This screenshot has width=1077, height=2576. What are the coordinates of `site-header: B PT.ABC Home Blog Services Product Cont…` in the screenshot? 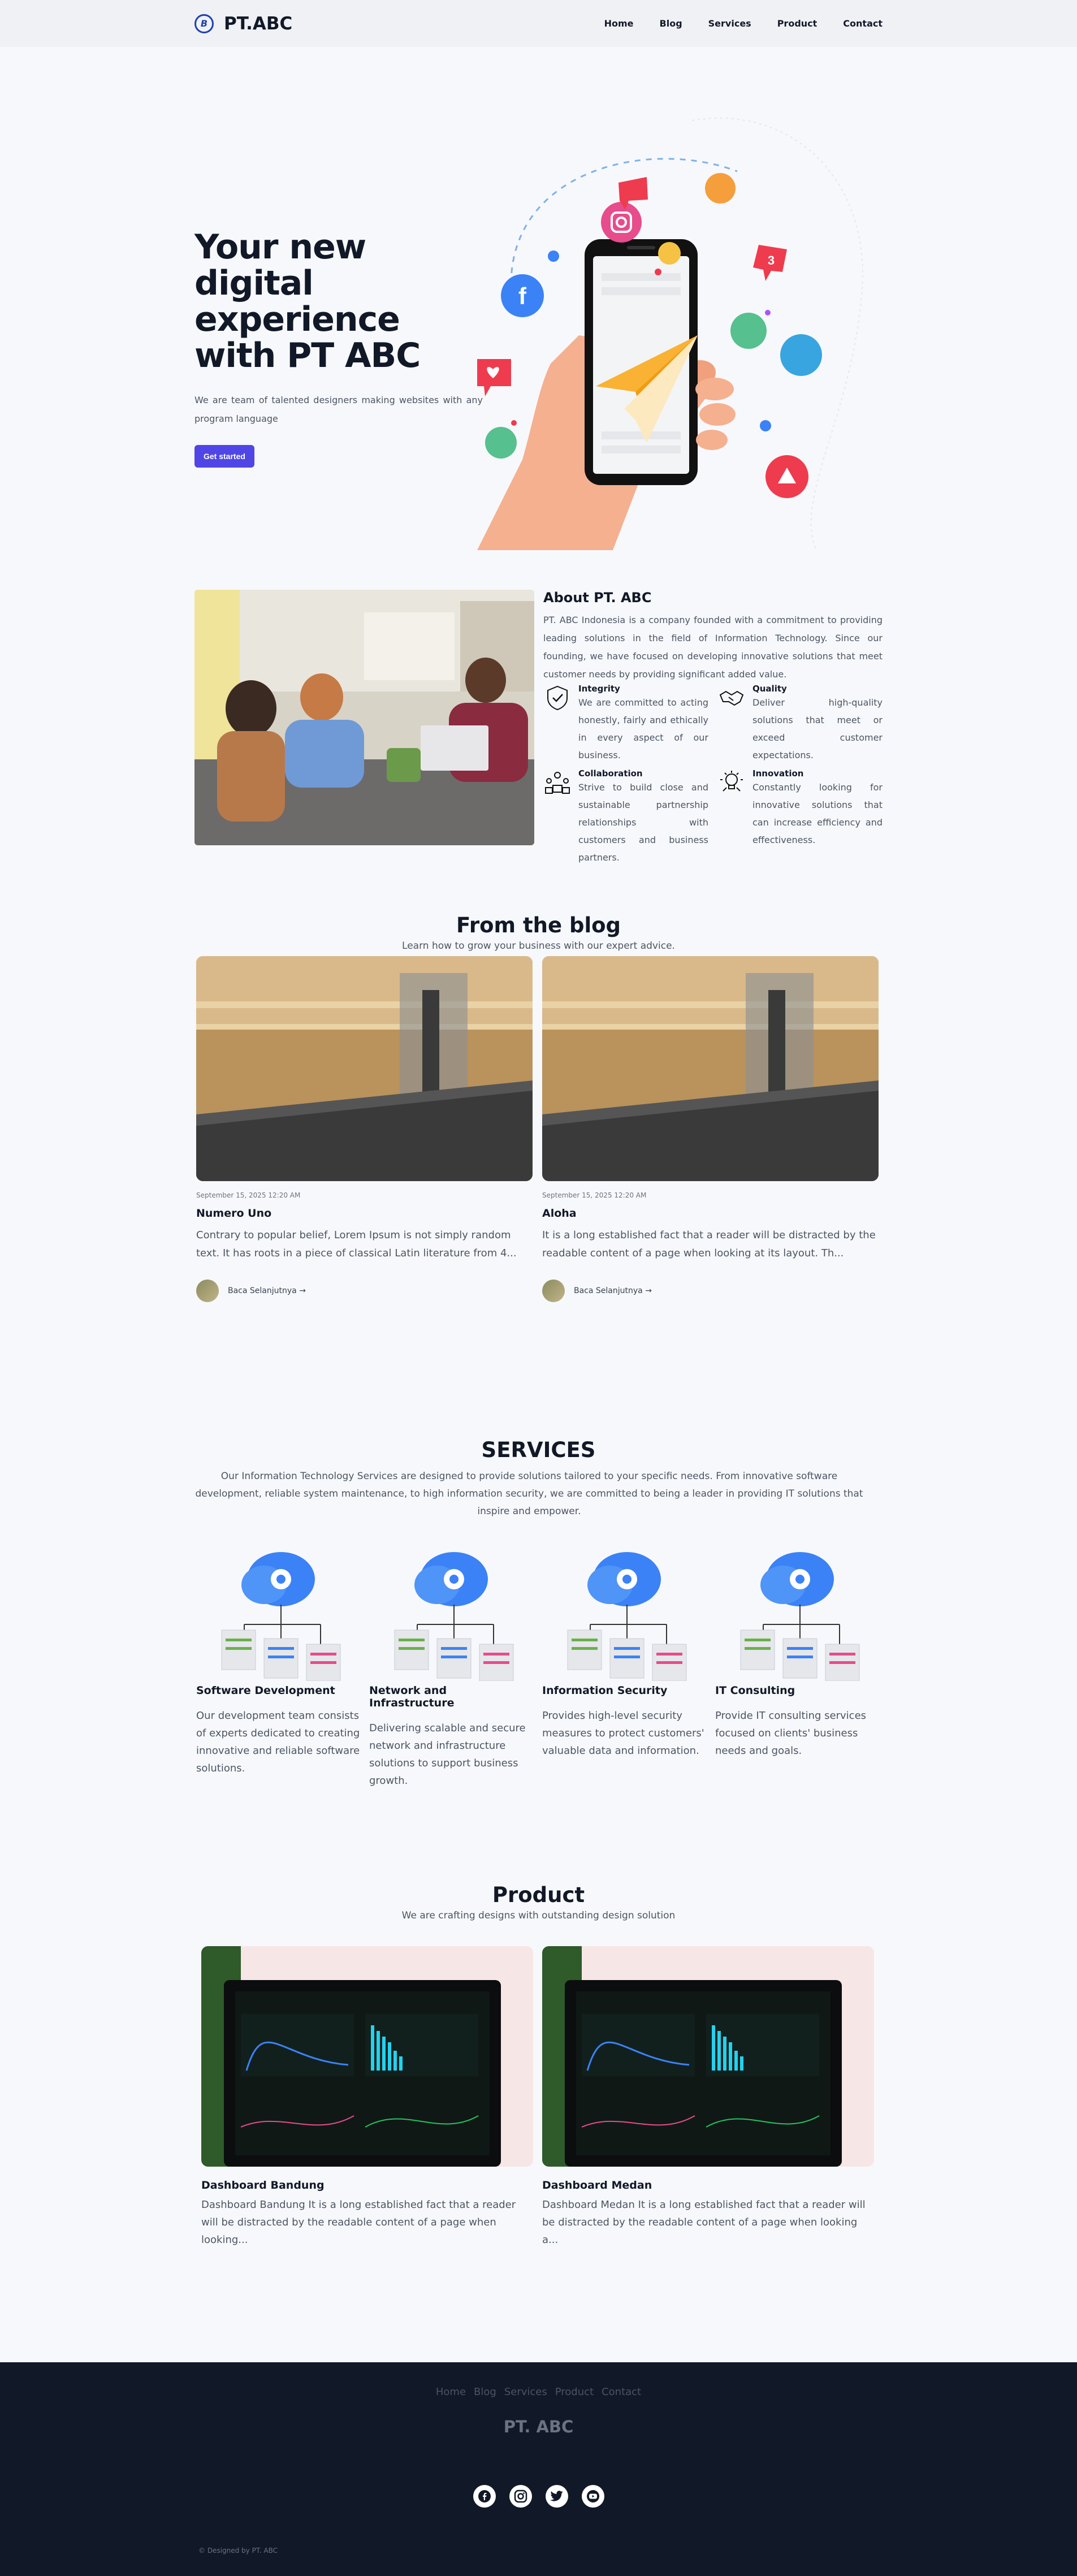 It's located at (538, 23).